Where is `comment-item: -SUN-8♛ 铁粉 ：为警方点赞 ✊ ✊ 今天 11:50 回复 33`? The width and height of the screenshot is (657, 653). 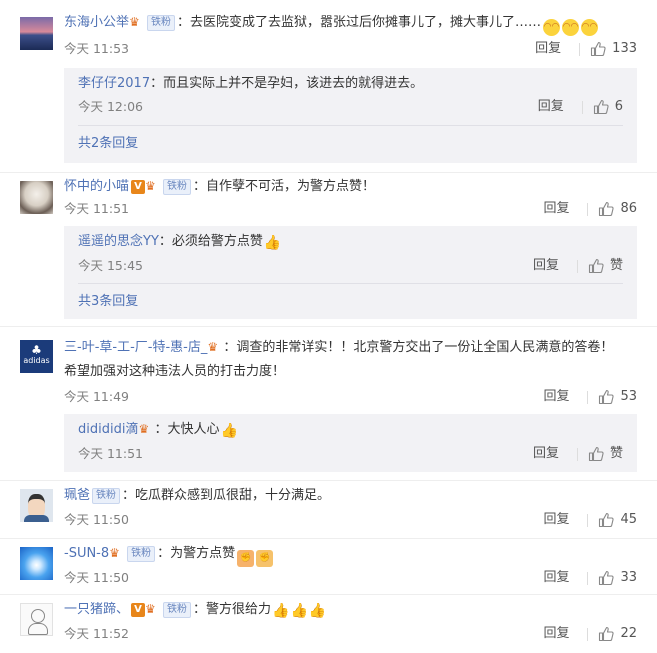 comment-item: -SUN-8♛ 铁粉 ：为警方点赞 ✊ ✊ 今天 11:50 回复 33 is located at coordinates (328, 567).